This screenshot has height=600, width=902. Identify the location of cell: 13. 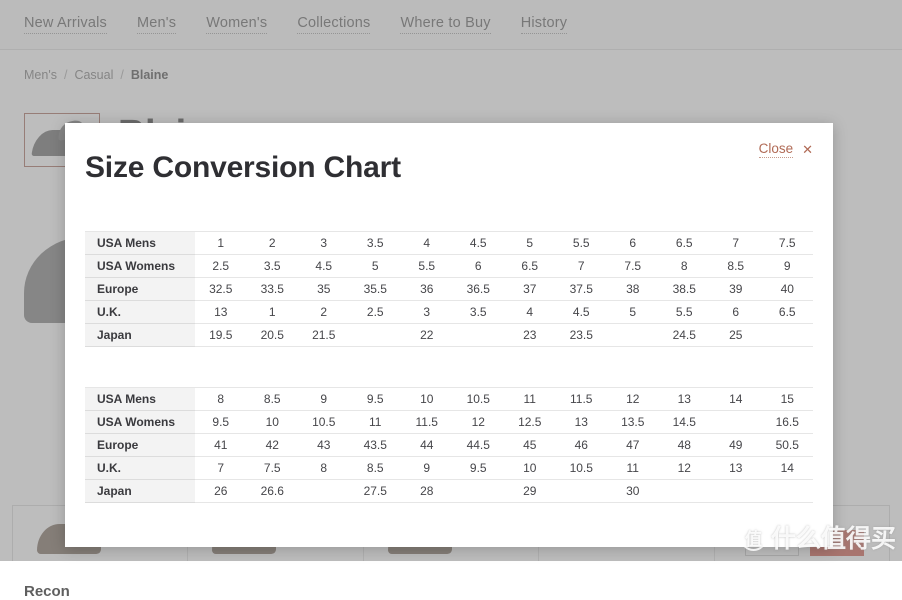
(736, 468).